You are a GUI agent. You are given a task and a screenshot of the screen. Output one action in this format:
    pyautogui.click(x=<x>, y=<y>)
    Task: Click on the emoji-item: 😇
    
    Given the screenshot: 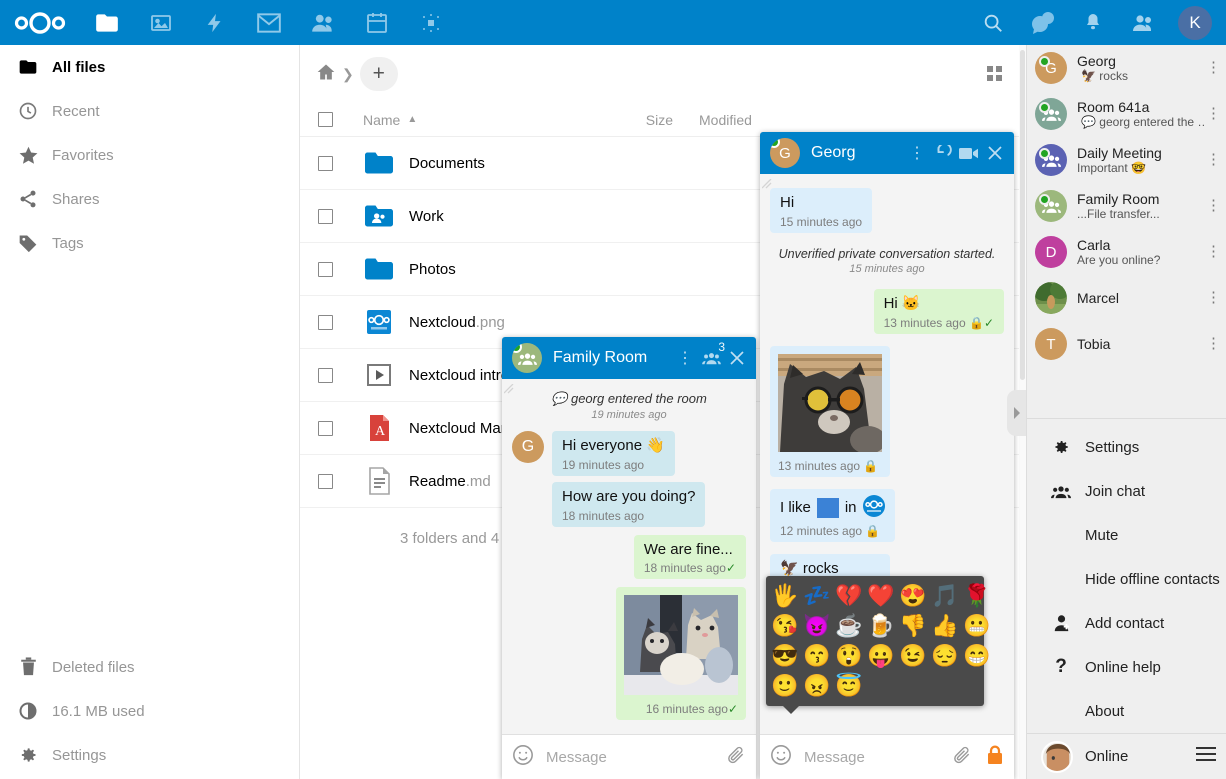 What is the action you would take?
    pyautogui.click(x=849, y=686)
    